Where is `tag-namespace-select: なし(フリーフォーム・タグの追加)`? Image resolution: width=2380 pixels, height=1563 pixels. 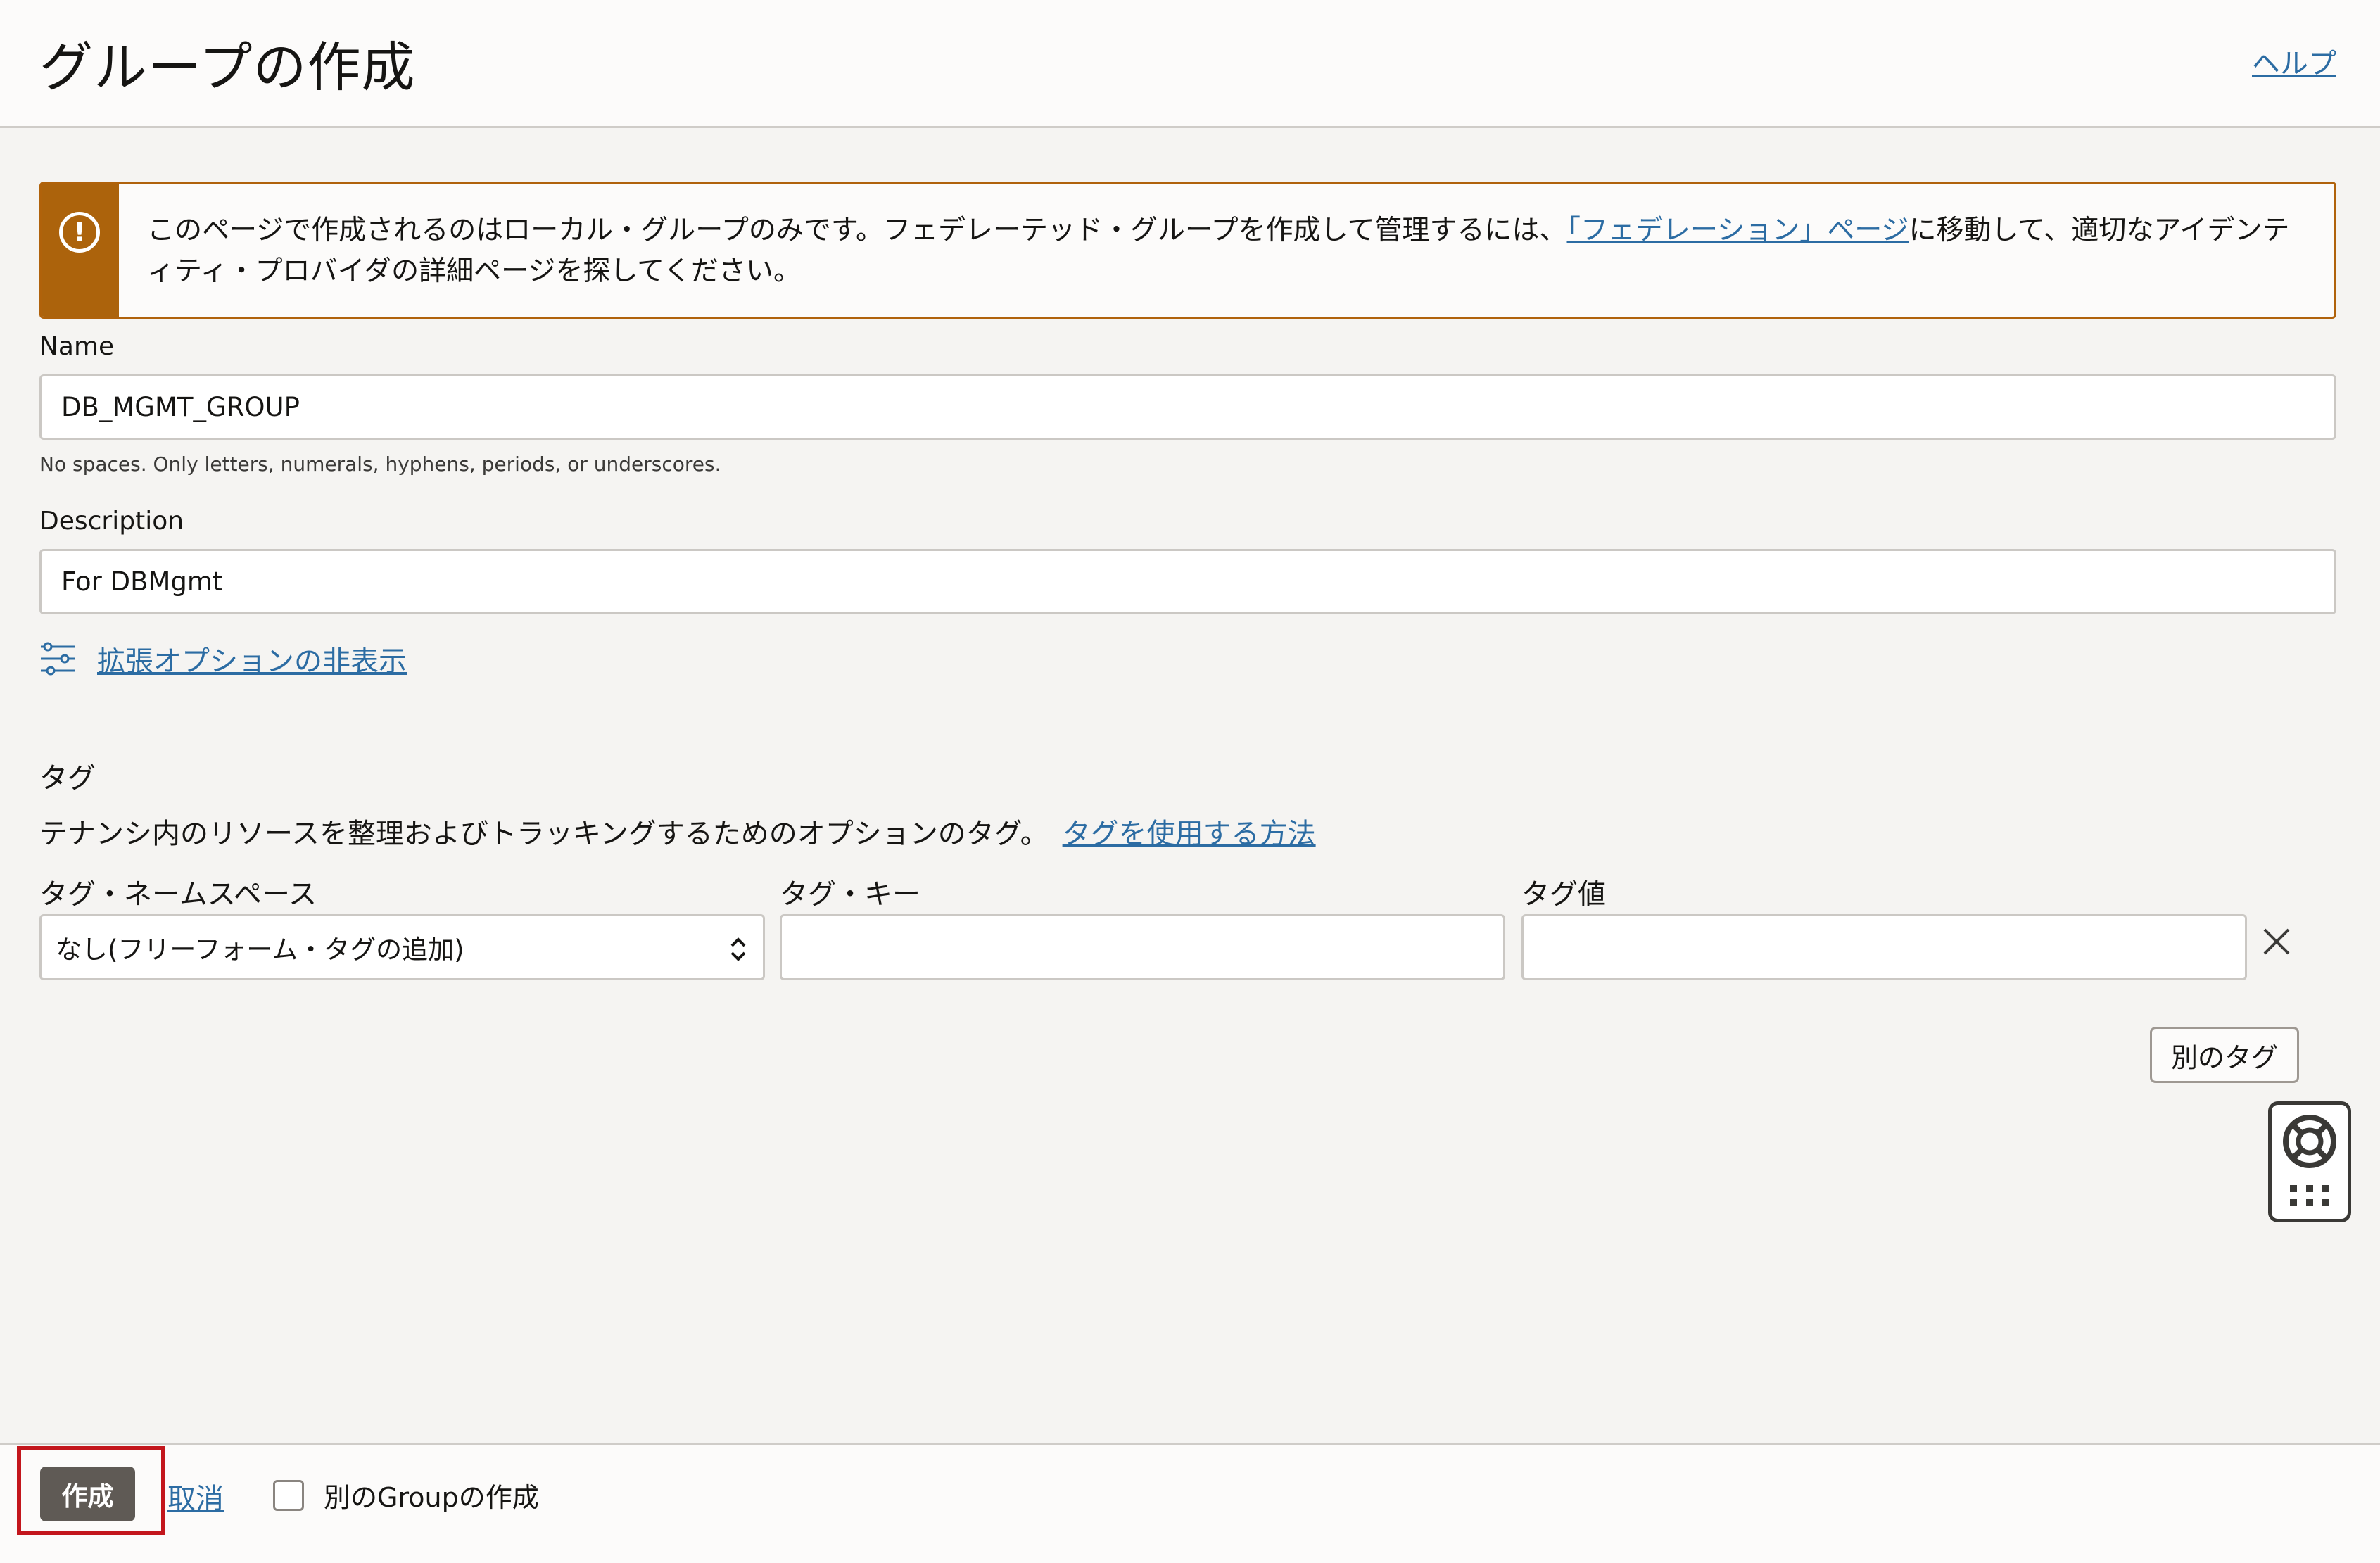 tag-namespace-select: なし(フリーフォーム・タグの追加) is located at coordinates (402, 947).